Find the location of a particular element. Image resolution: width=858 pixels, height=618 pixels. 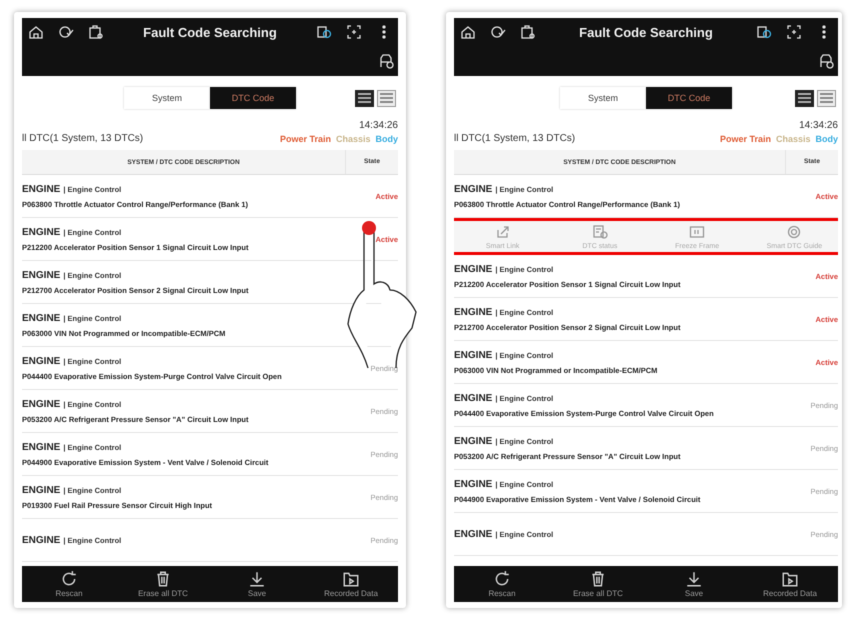

document-gear-icon is located at coordinates (600, 232).